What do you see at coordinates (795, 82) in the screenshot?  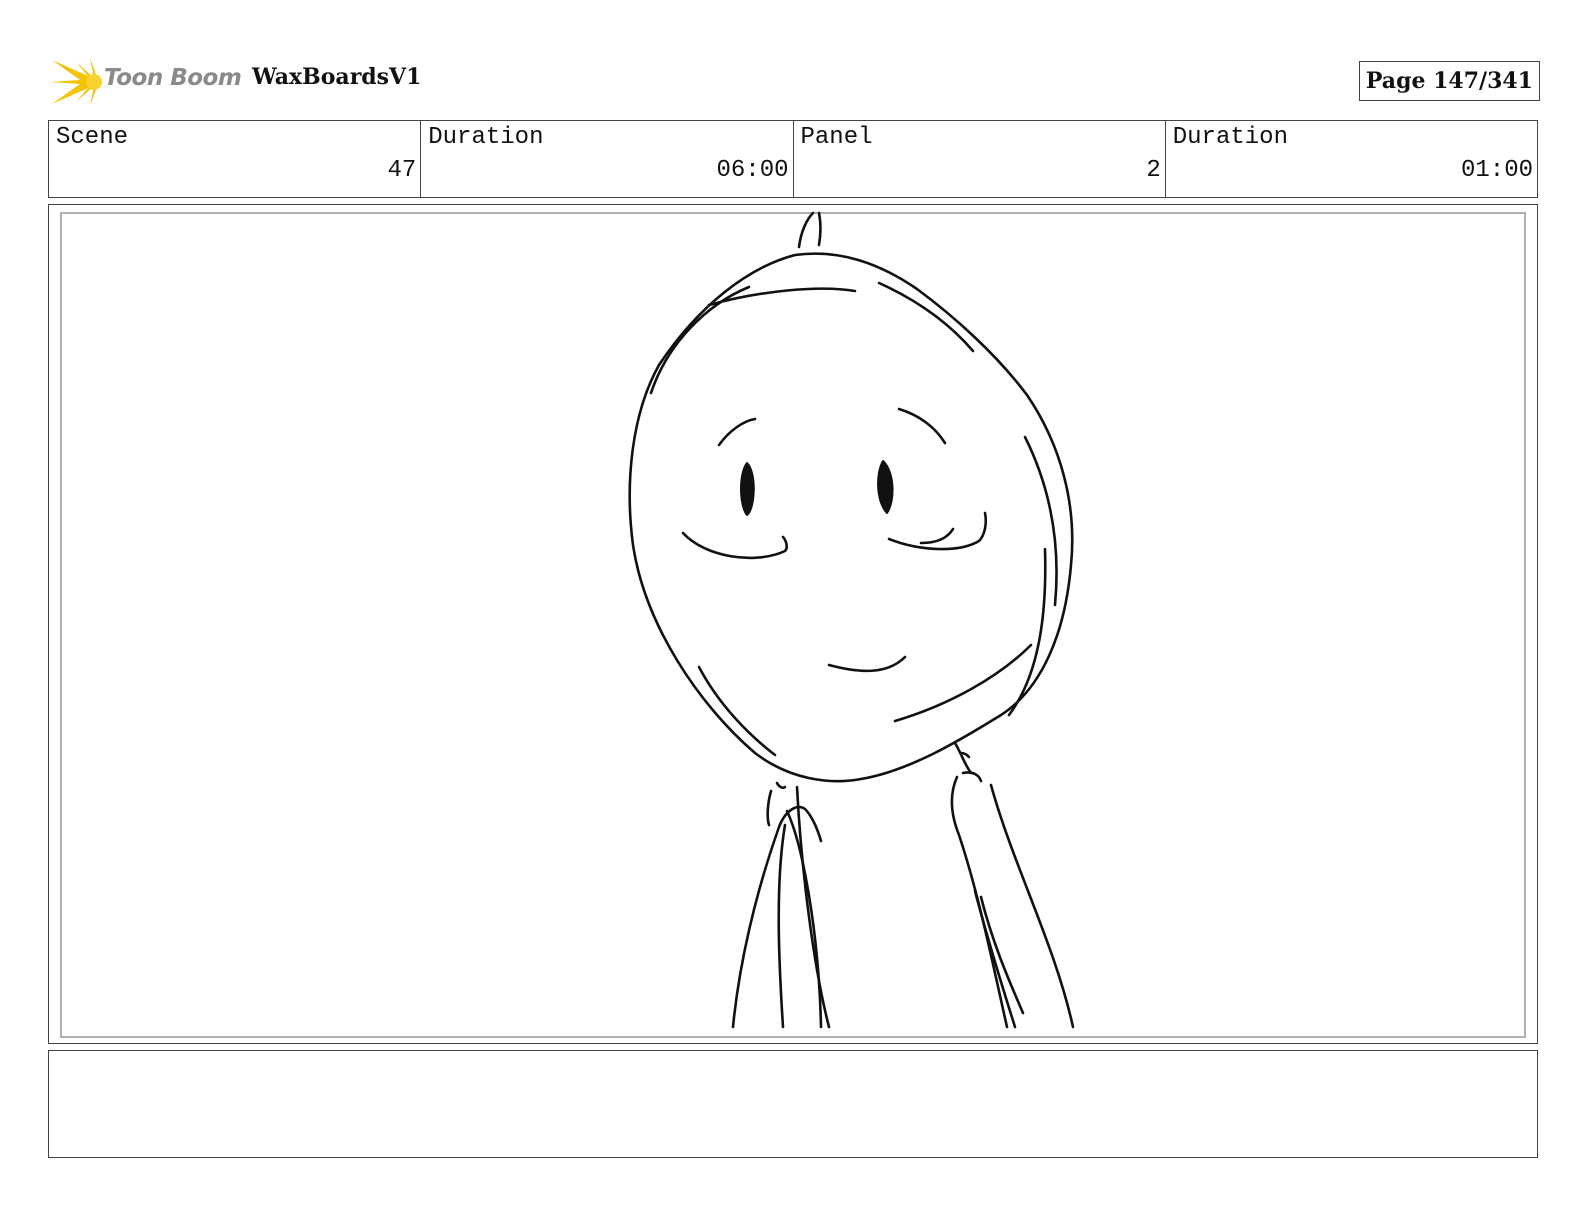 I see `page-header: Toon Boom WaxBoardsV1 Page 147/341` at bounding box center [795, 82].